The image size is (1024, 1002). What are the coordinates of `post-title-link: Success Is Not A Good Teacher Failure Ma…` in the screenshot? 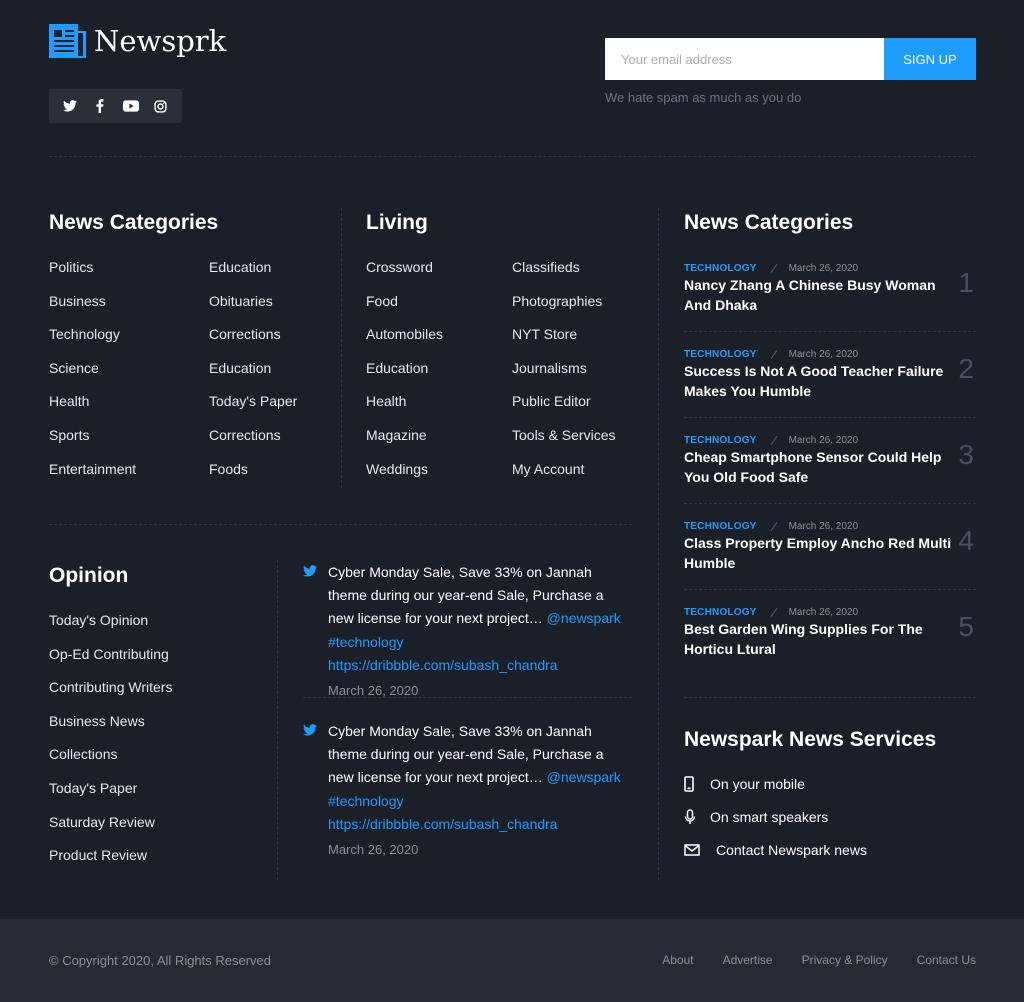 It's located at (823, 381).